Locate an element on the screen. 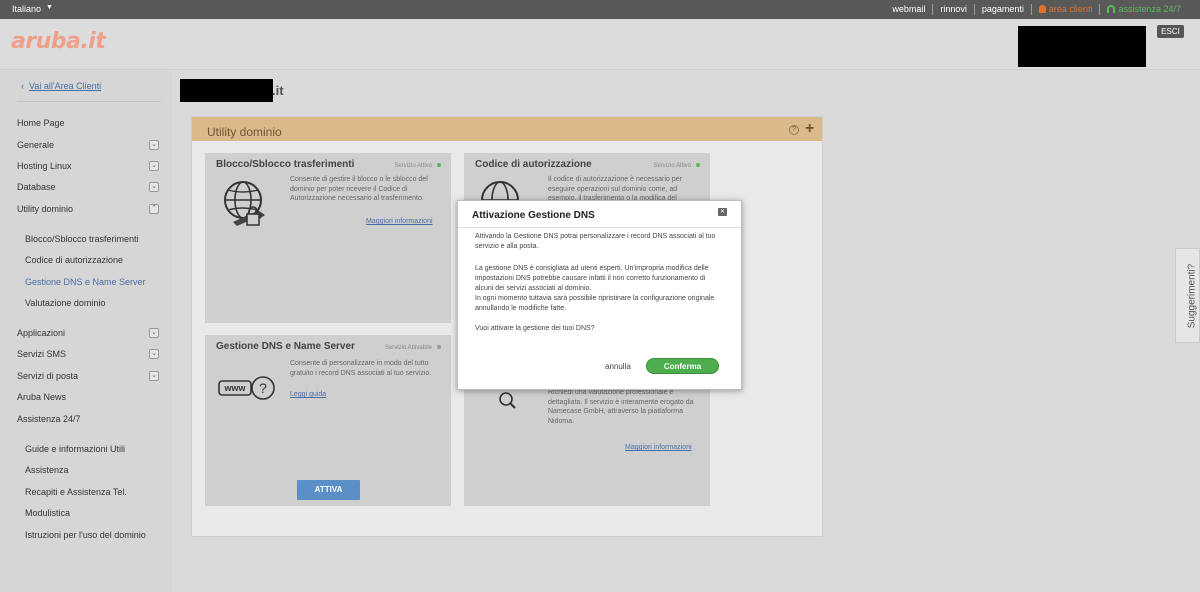 The width and height of the screenshot is (1200, 592). status-badge: Servizio Attivabile is located at coordinates (413, 348).